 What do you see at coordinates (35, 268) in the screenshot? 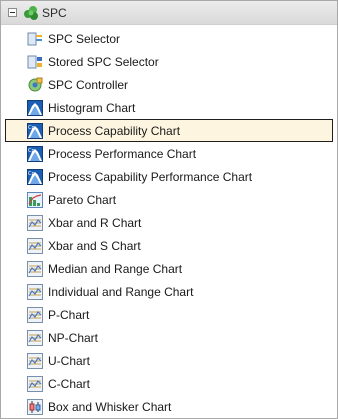
I see `median-range-chart-icon` at bounding box center [35, 268].